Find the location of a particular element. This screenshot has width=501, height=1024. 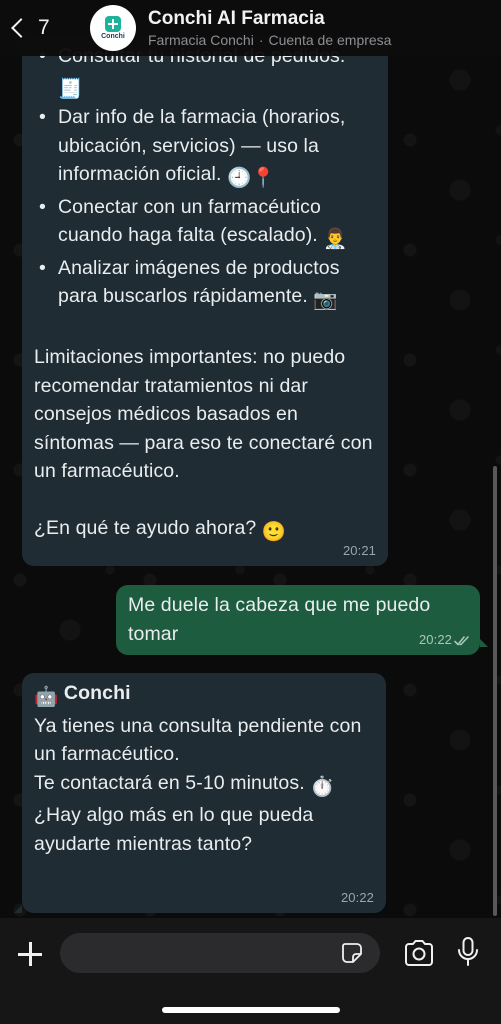

scrollbar is located at coordinates (495, 691).